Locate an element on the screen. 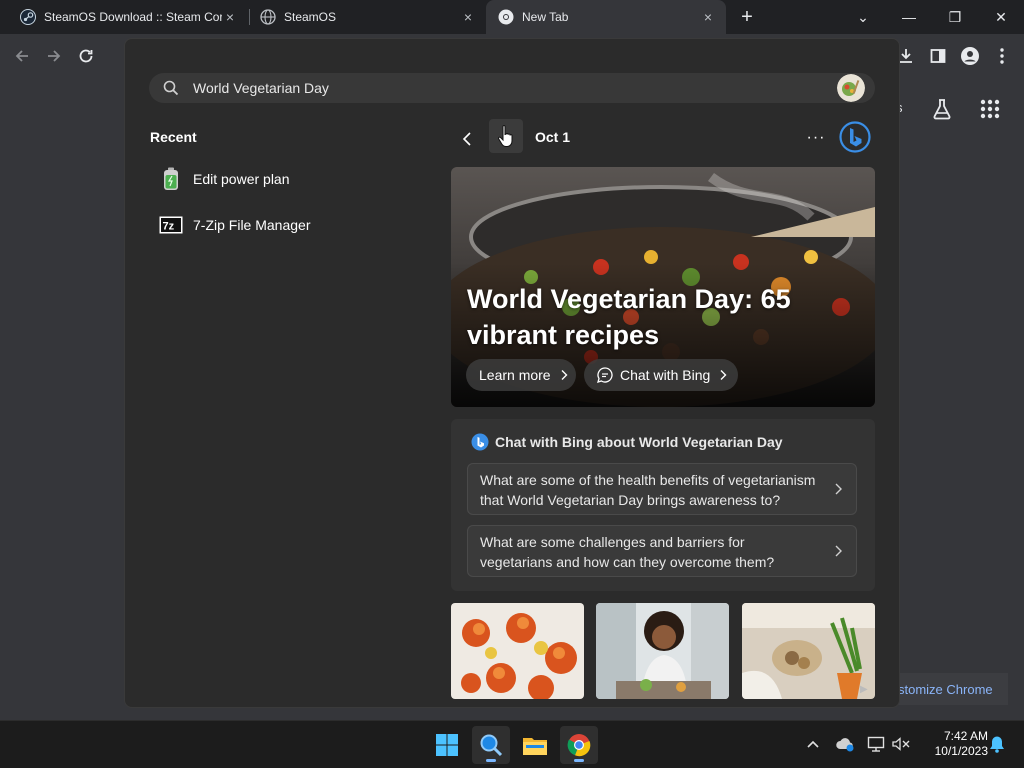  close-window-button: ✕ is located at coordinates (1001, 17).